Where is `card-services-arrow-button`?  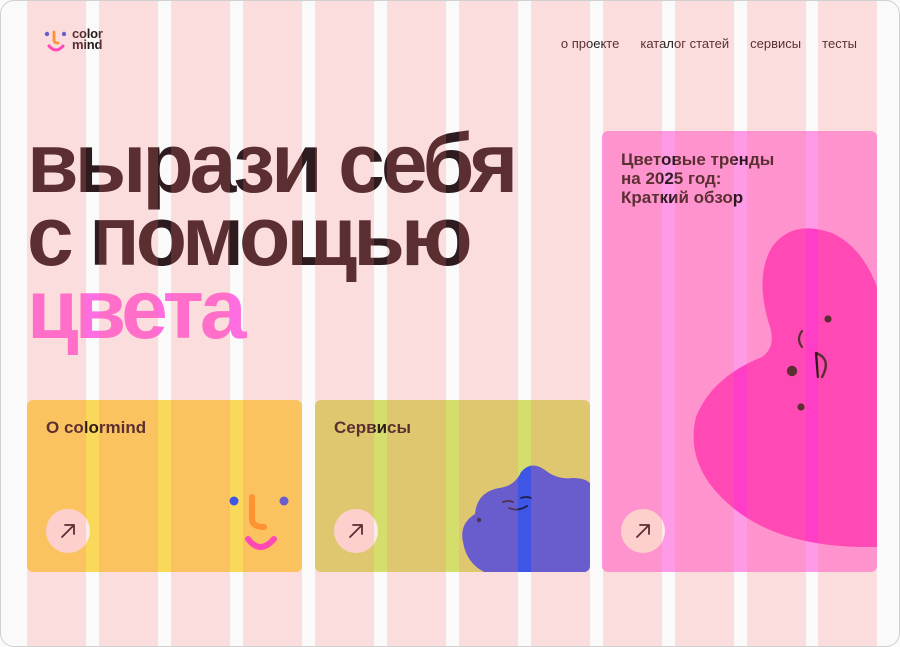
card-services-arrow-button is located at coordinates (356, 531).